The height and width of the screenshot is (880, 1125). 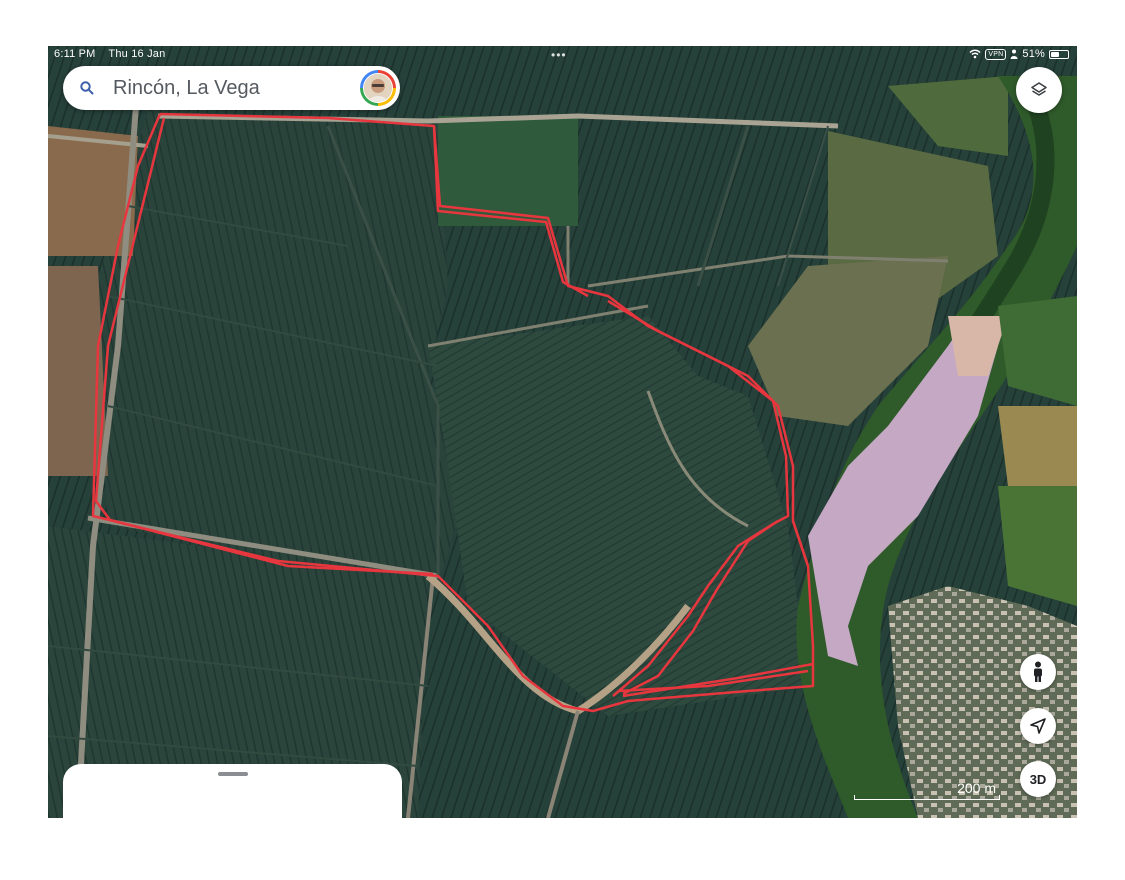 What do you see at coordinates (186, 88) in the screenshot?
I see `search-input: Rincón, La Vega` at bounding box center [186, 88].